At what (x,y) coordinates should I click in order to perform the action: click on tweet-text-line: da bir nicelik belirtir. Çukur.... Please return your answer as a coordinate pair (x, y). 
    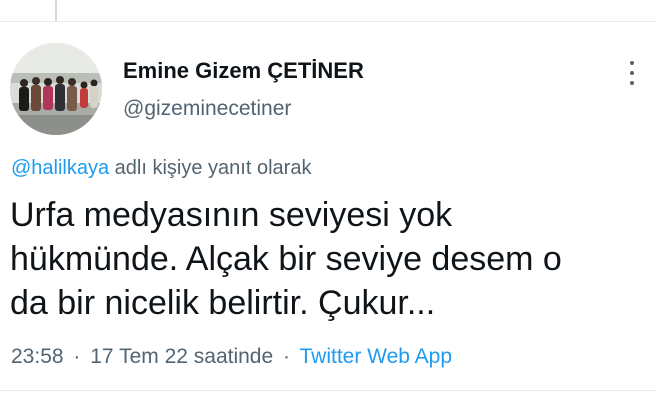
    Looking at the image, I should click on (223, 303).